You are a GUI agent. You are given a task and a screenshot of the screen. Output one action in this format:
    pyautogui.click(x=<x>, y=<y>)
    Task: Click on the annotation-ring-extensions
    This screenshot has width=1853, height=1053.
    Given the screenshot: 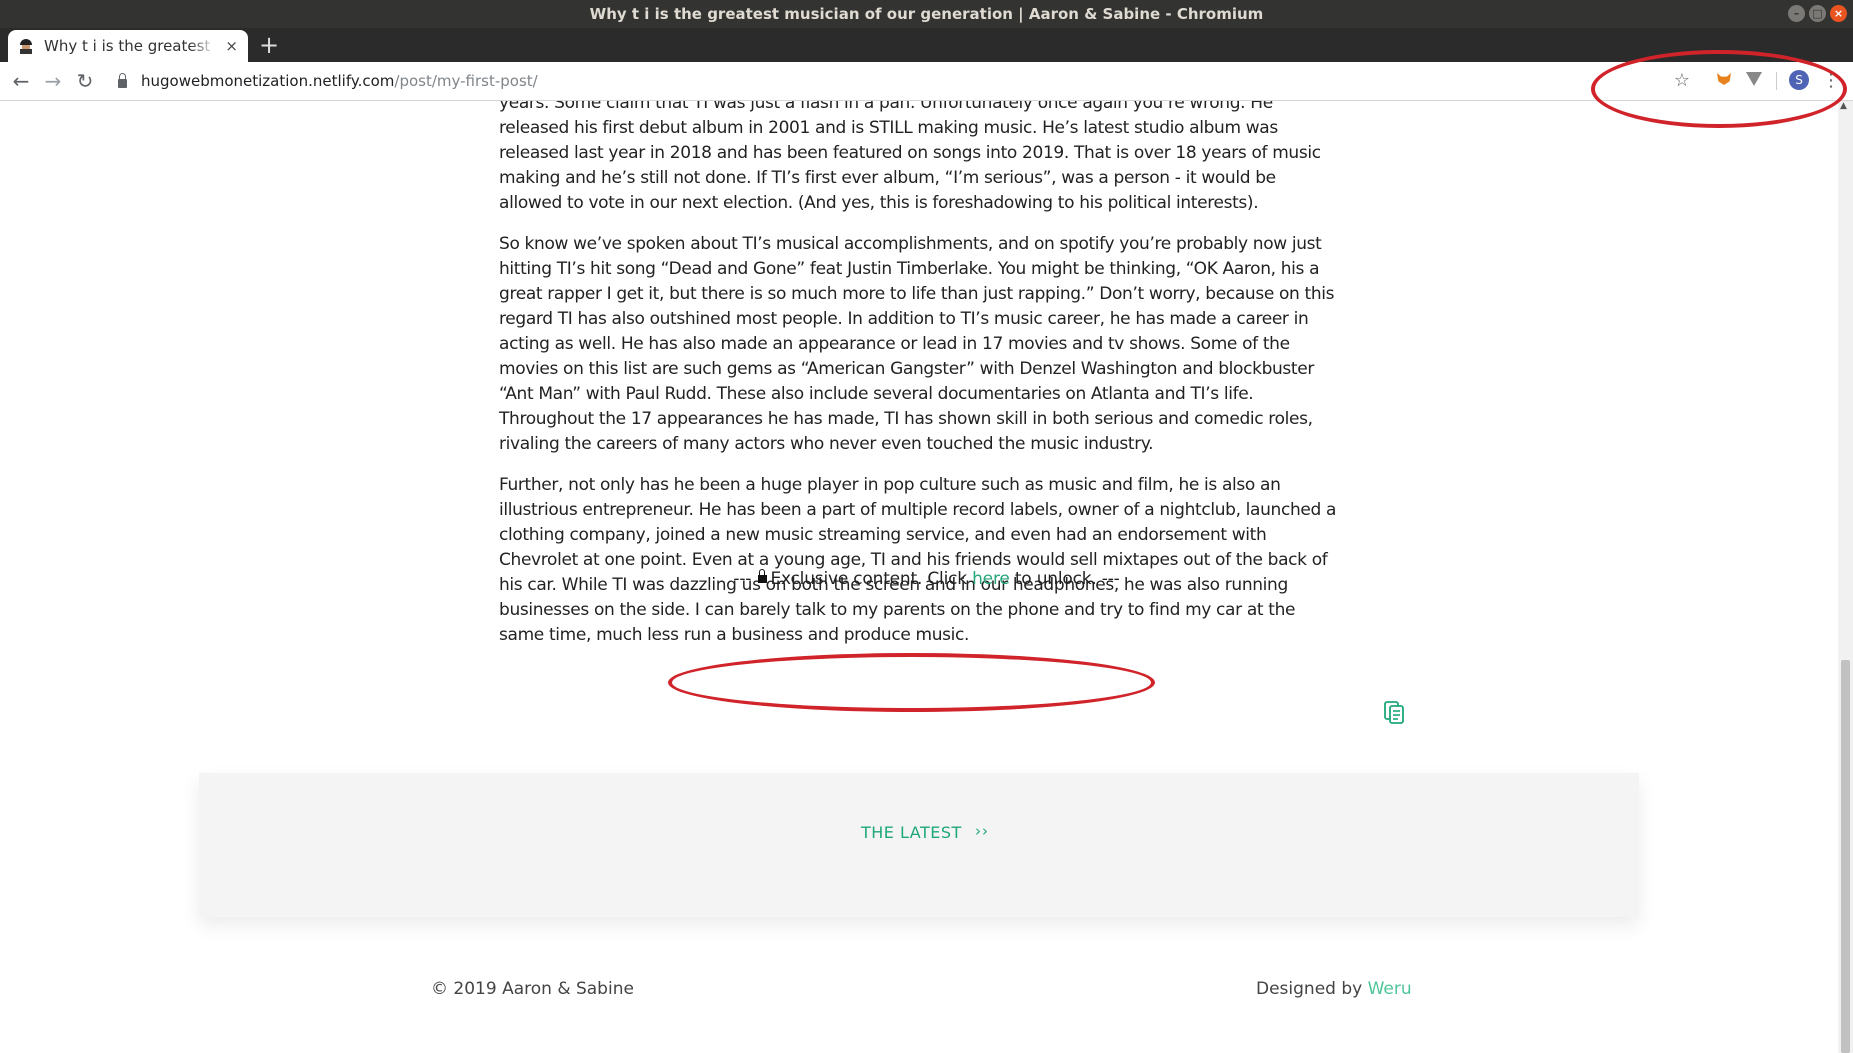 What is the action you would take?
    pyautogui.click(x=1719, y=89)
    